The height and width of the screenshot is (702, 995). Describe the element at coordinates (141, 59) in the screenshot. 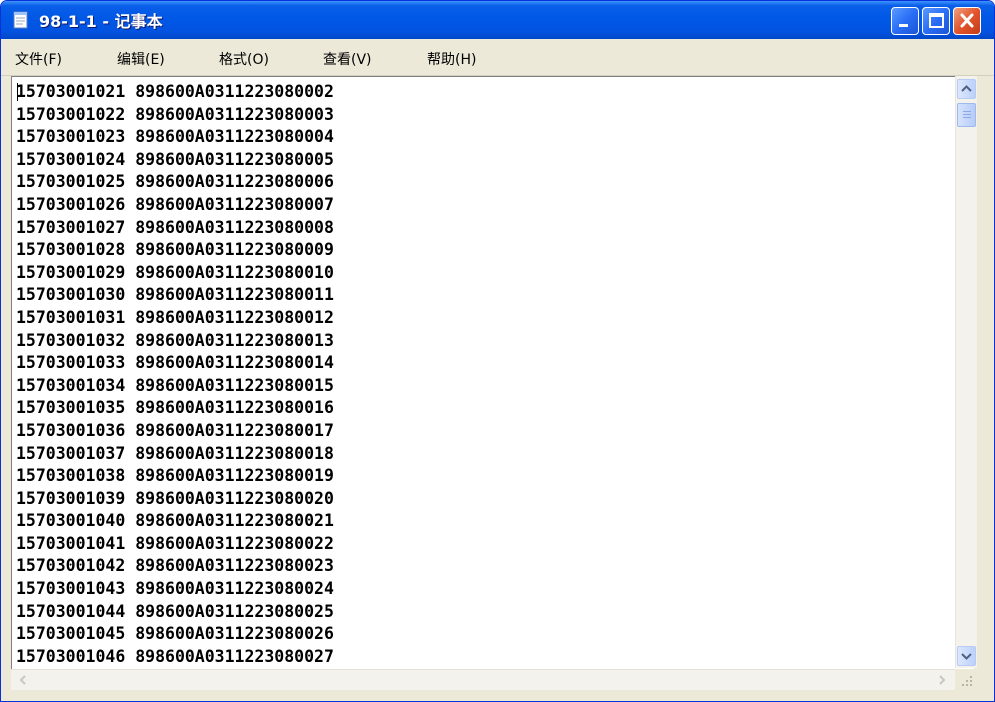

I see `menu-edit: 编辑(E)` at that location.